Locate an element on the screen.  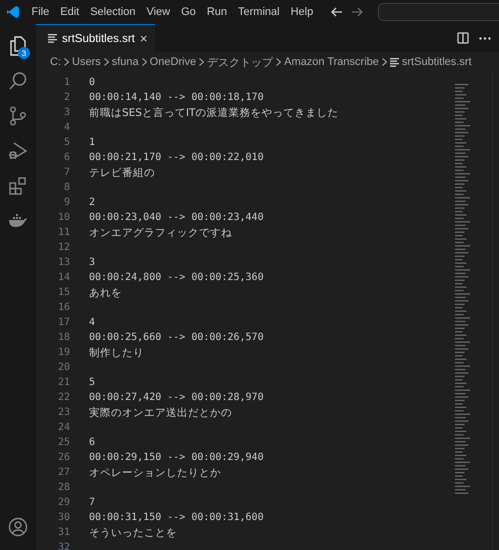
breadcrumb-item: Amazon Transcribe is located at coordinates (331, 62).